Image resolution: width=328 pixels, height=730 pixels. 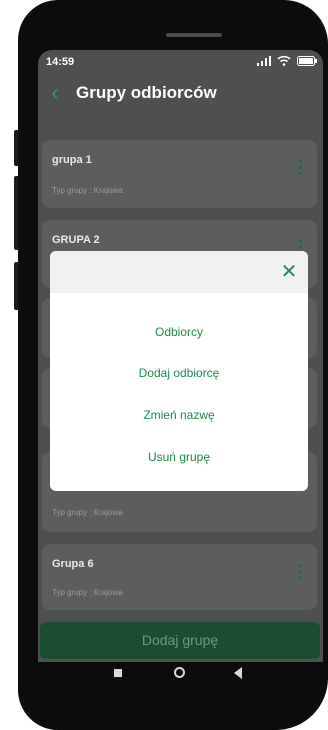 I want to click on status-bar: 14:59, so click(x=180, y=62).